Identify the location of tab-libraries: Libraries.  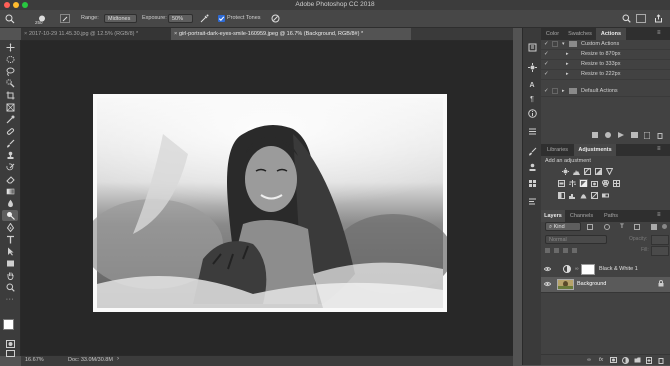
(557, 150).